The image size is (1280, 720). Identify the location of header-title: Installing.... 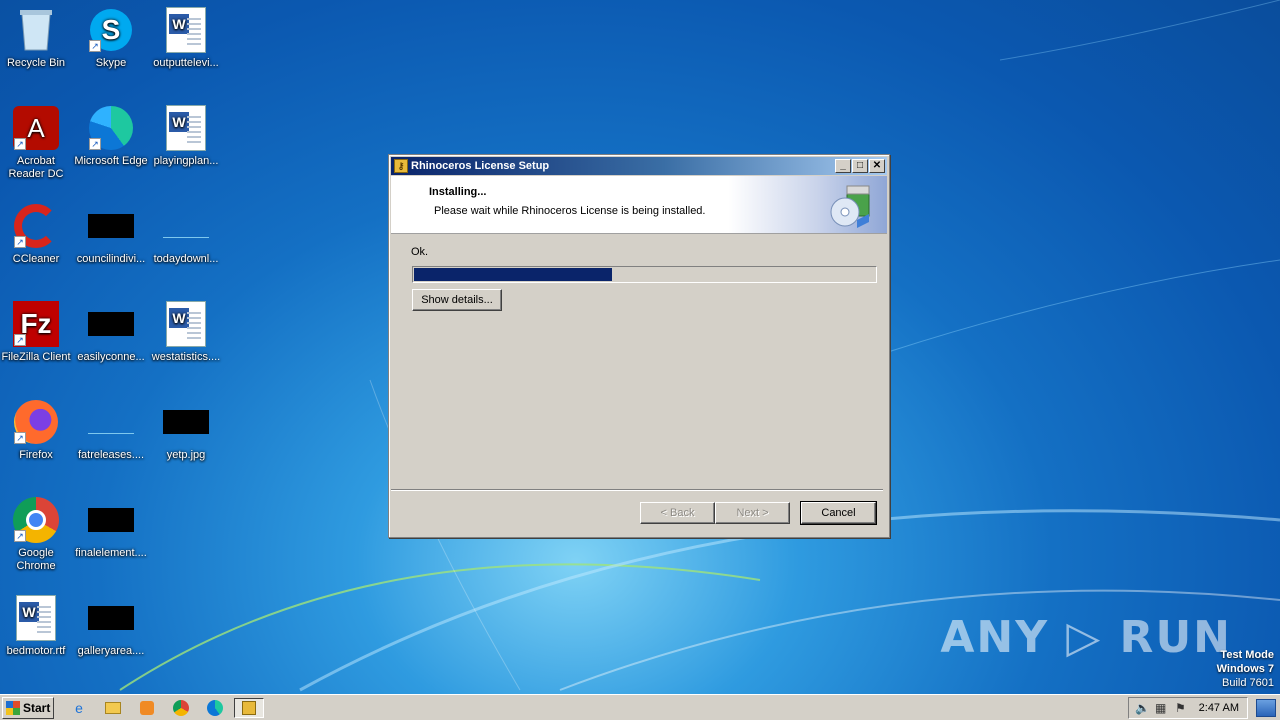
(458, 192).